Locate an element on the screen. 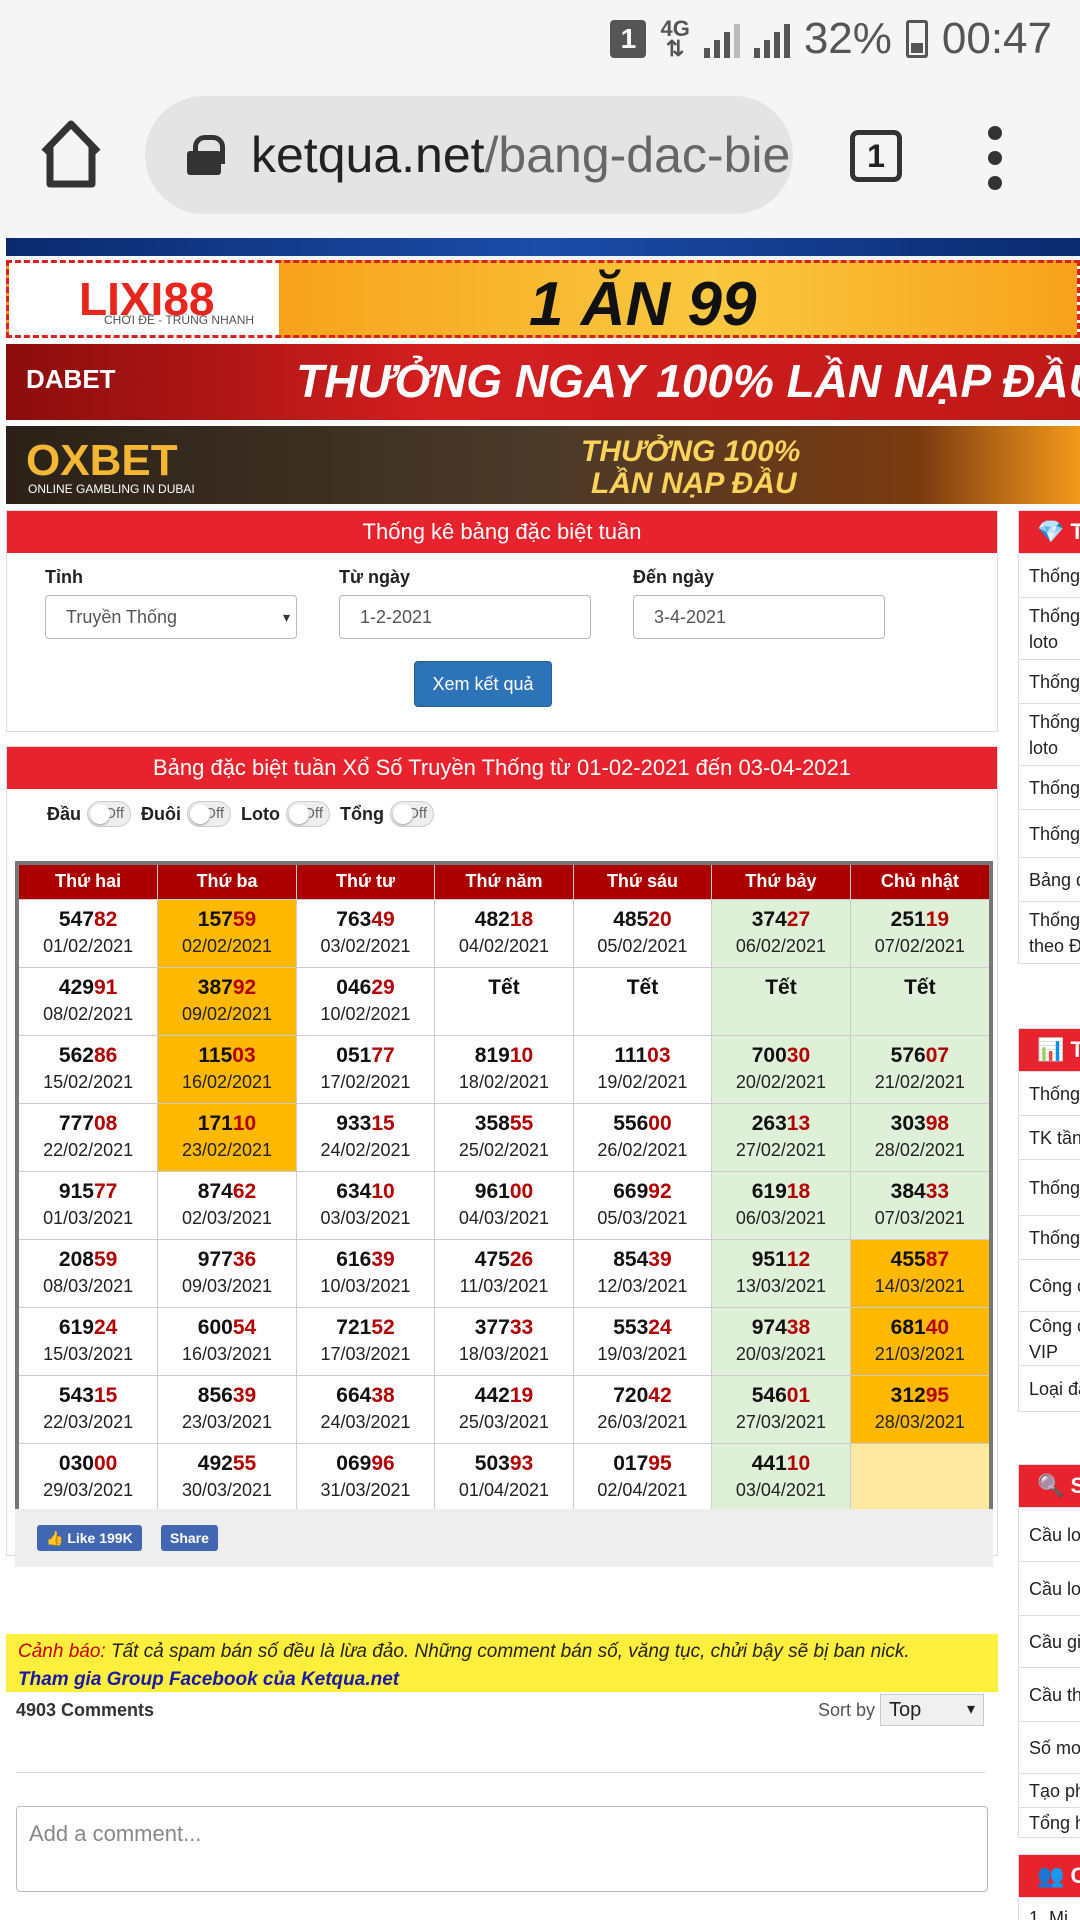 The width and height of the screenshot is (1080, 1920). result-date: 24/02/2021 is located at coordinates (365, 1149).